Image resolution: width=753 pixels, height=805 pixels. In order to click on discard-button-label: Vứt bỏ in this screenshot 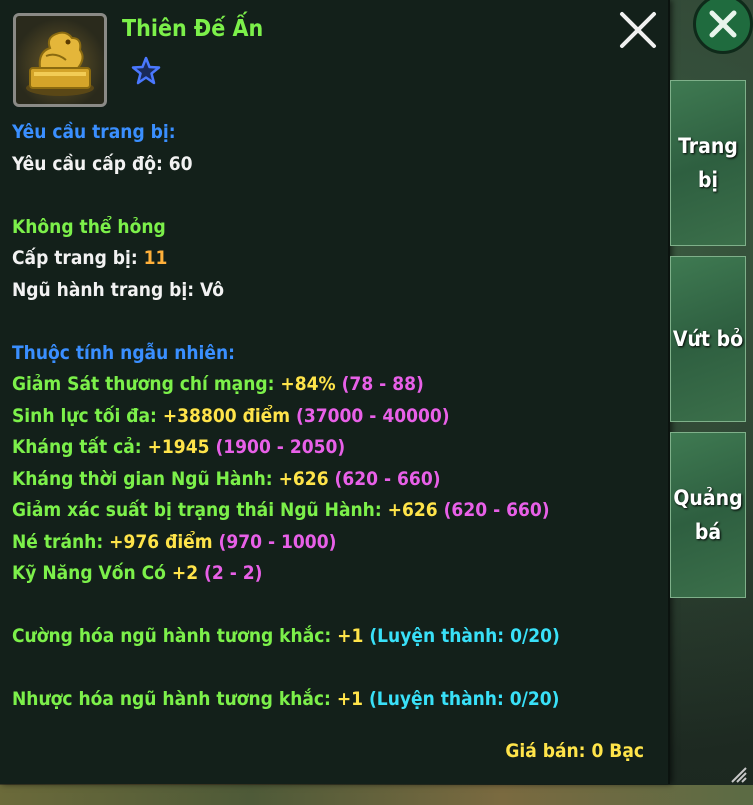, I will do `click(708, 339)`.